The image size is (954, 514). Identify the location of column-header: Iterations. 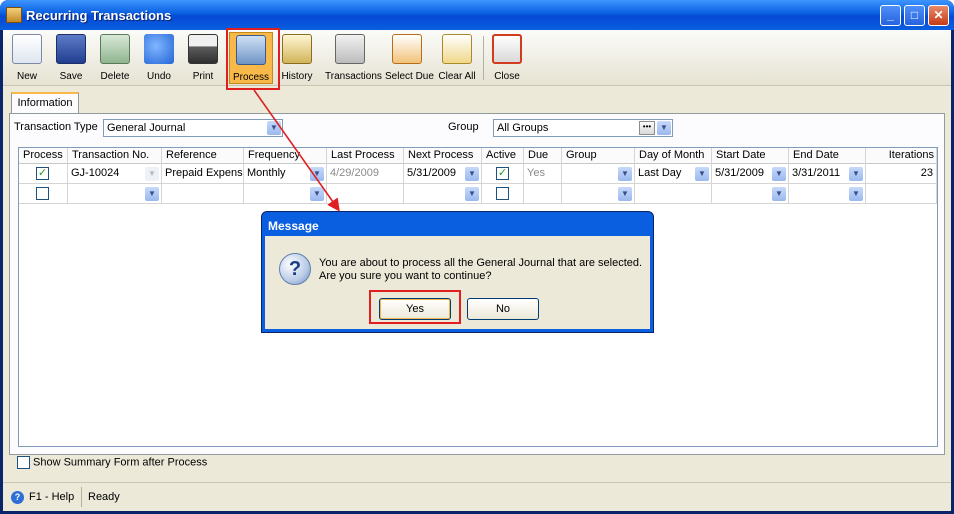
(901, 156).